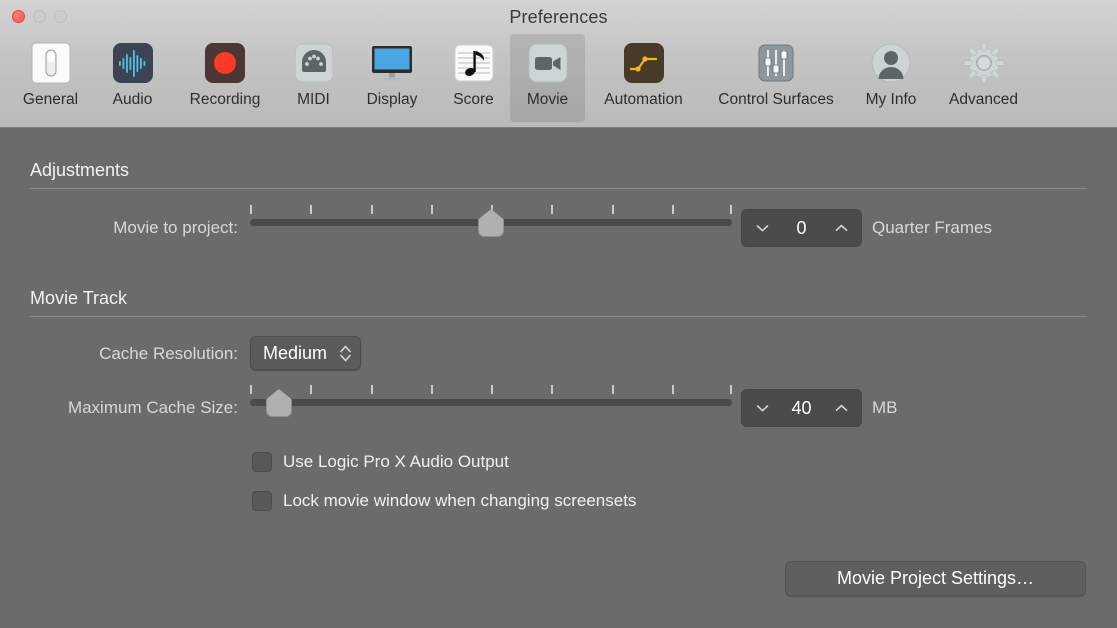  What do you see at coordinates (891, 99) in the screenshot?
I see `tab-my-info-label: My Info` at bounding box center [891, 99].